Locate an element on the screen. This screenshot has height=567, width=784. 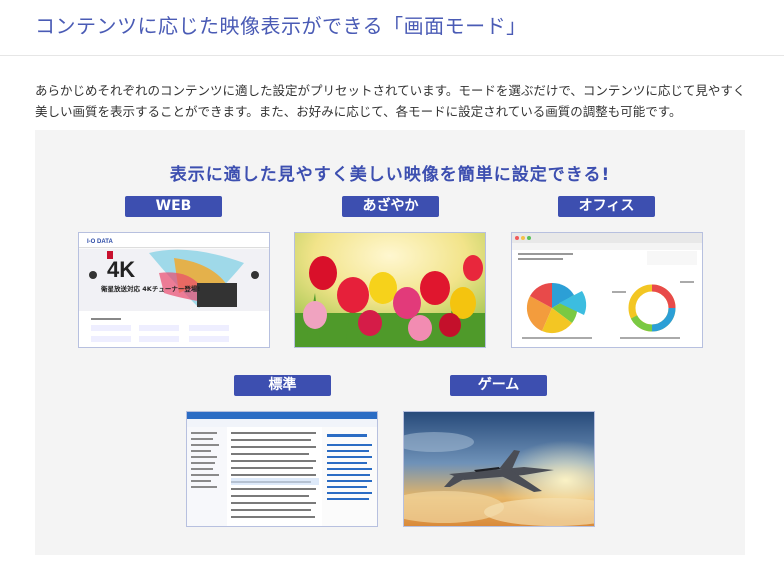
mode-label-vivid: あざやか is located at coordinates (390, 206).